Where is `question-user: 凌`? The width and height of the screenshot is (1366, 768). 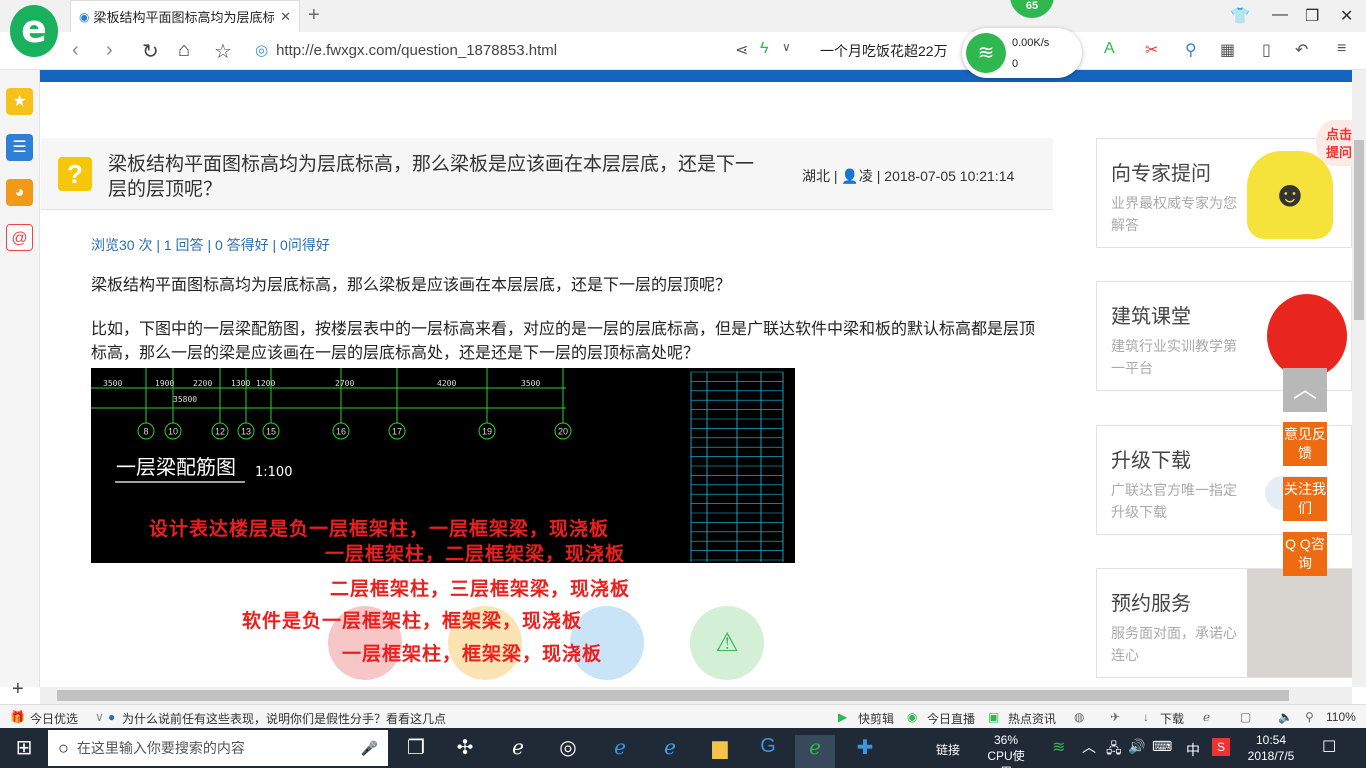
question-user: 凌 is located at coordinates (866, 176).